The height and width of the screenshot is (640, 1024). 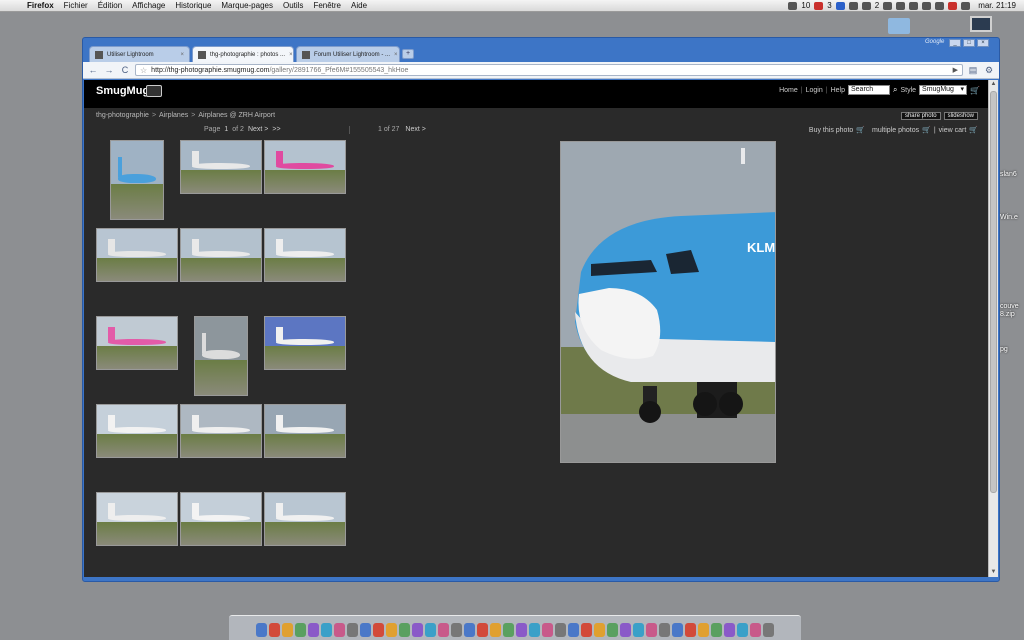 I want to click on menu-affichage: Affichage, so click(x=148, y=5).